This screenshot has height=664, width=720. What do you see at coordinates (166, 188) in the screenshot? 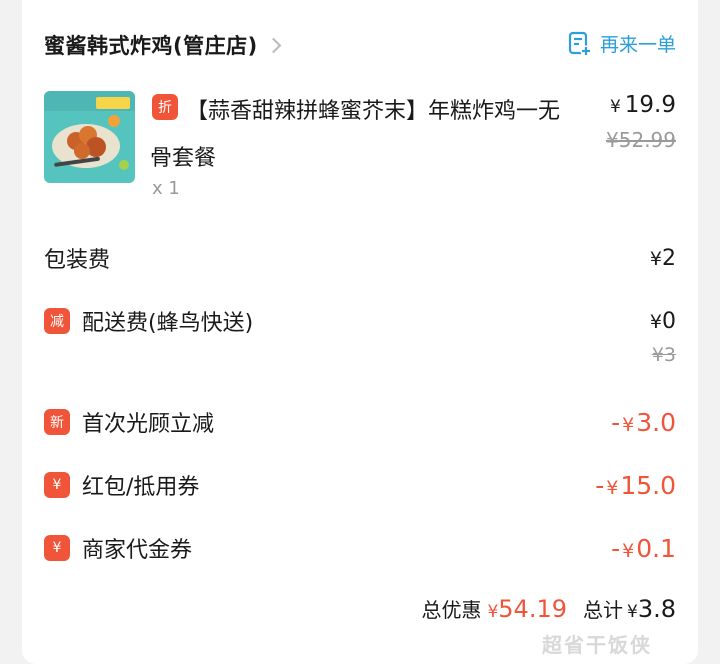
I see `item-quantity: x 1` at bounding box center [166, 188].